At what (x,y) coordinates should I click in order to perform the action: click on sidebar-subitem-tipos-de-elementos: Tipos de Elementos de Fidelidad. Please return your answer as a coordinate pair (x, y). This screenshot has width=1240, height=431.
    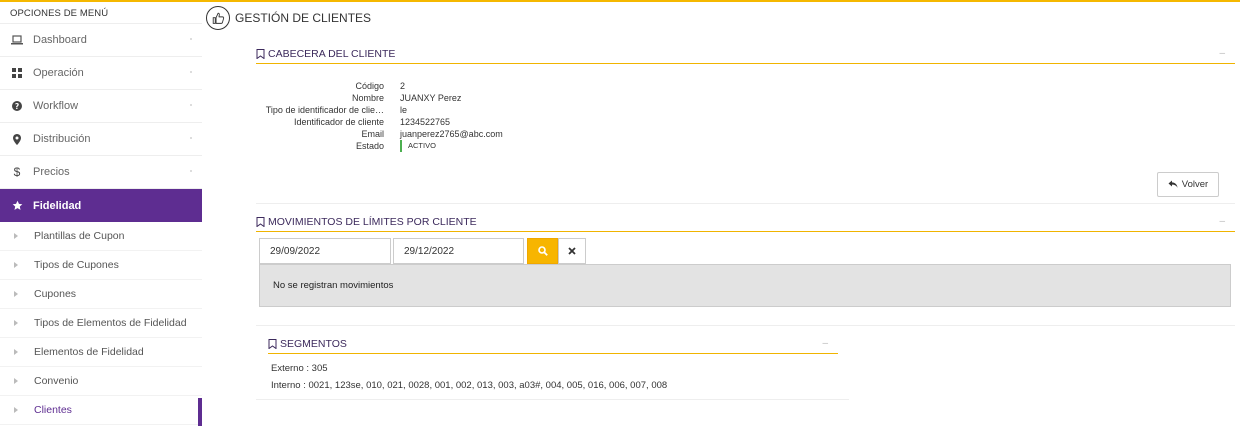
    Looking at the image, I should click on (101, 323).